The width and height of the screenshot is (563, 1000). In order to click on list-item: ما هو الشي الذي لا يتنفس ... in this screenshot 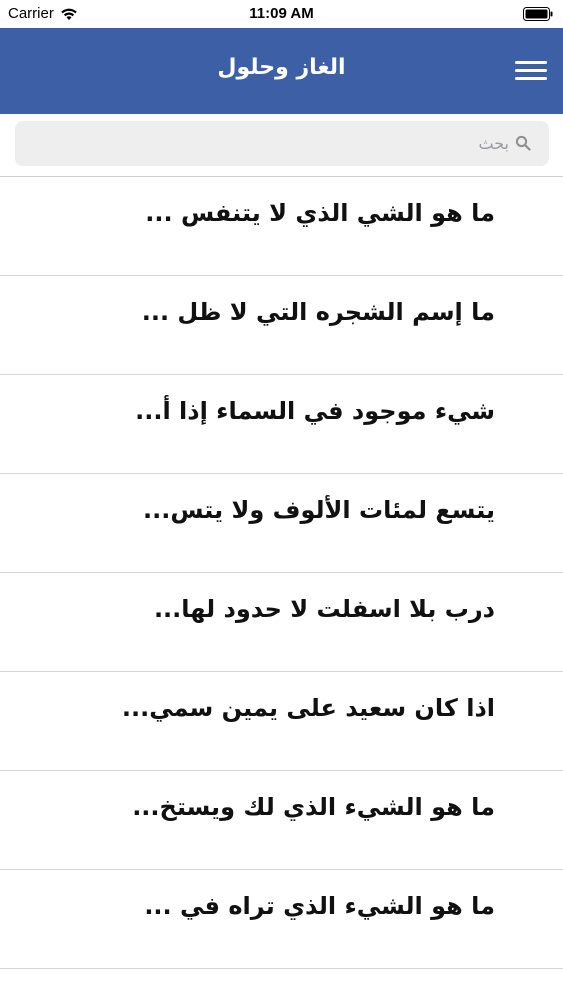, I will do `click(281, 226)`.